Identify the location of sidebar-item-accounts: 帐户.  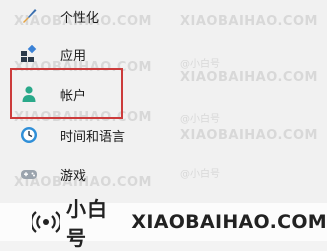
(53, 94).